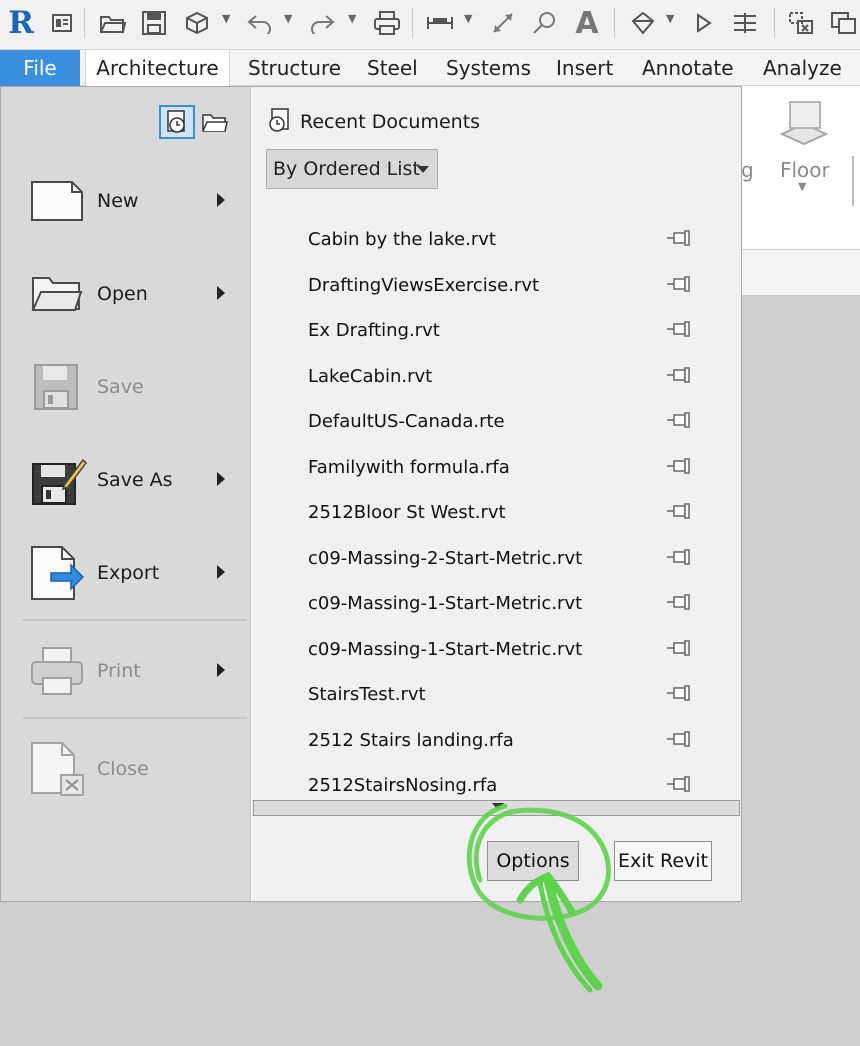 This screenshot has width=860, height=1046. What do you see at coordinates (407, 512) in the screenshot?
I see `recent-document-name: 2512Bloor St West.rvt` at bounding box center [407, 512].